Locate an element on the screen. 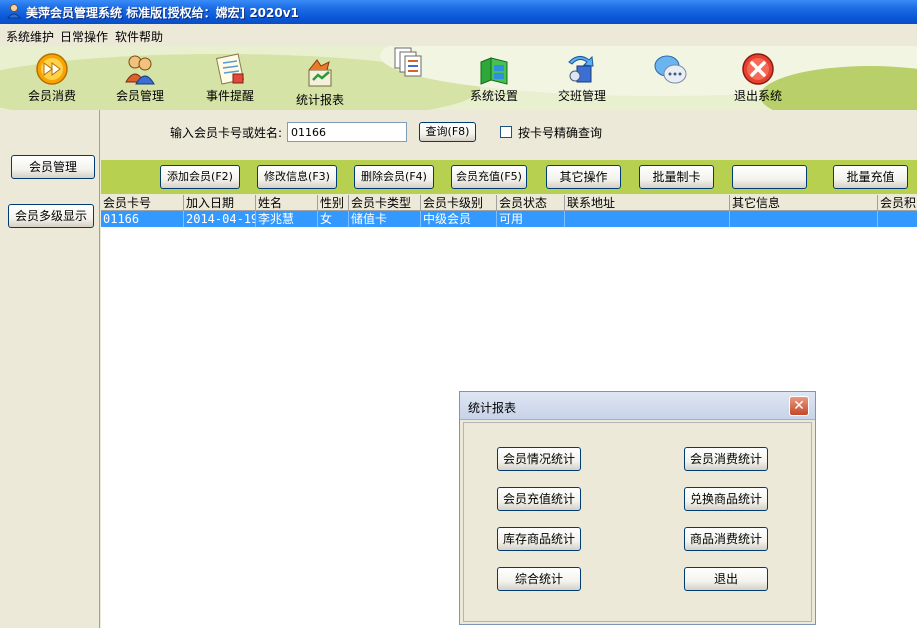 The width and height of the screenshot is (917, 628). column-header: 会员卡号 is located at coordinates (142, 203).